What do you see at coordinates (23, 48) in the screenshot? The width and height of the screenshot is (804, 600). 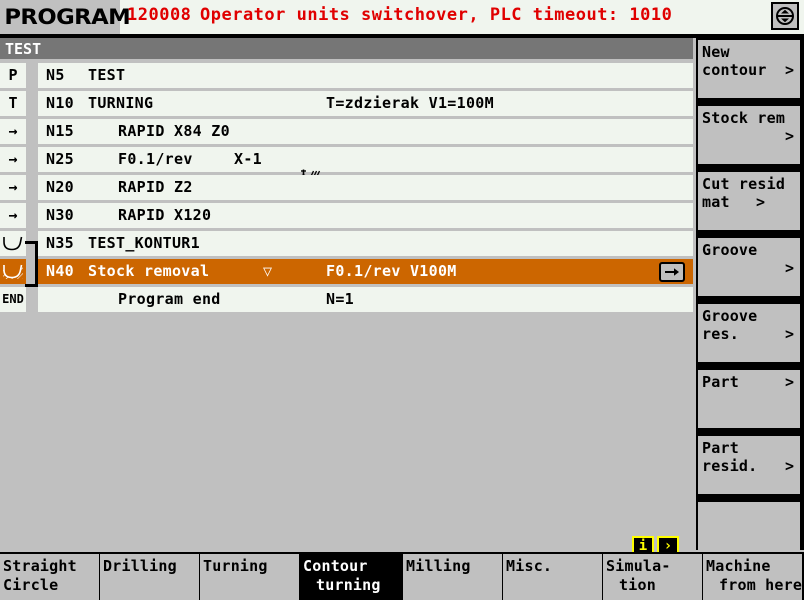 I see `program-name: TEST` at bounding box center [23, 48].